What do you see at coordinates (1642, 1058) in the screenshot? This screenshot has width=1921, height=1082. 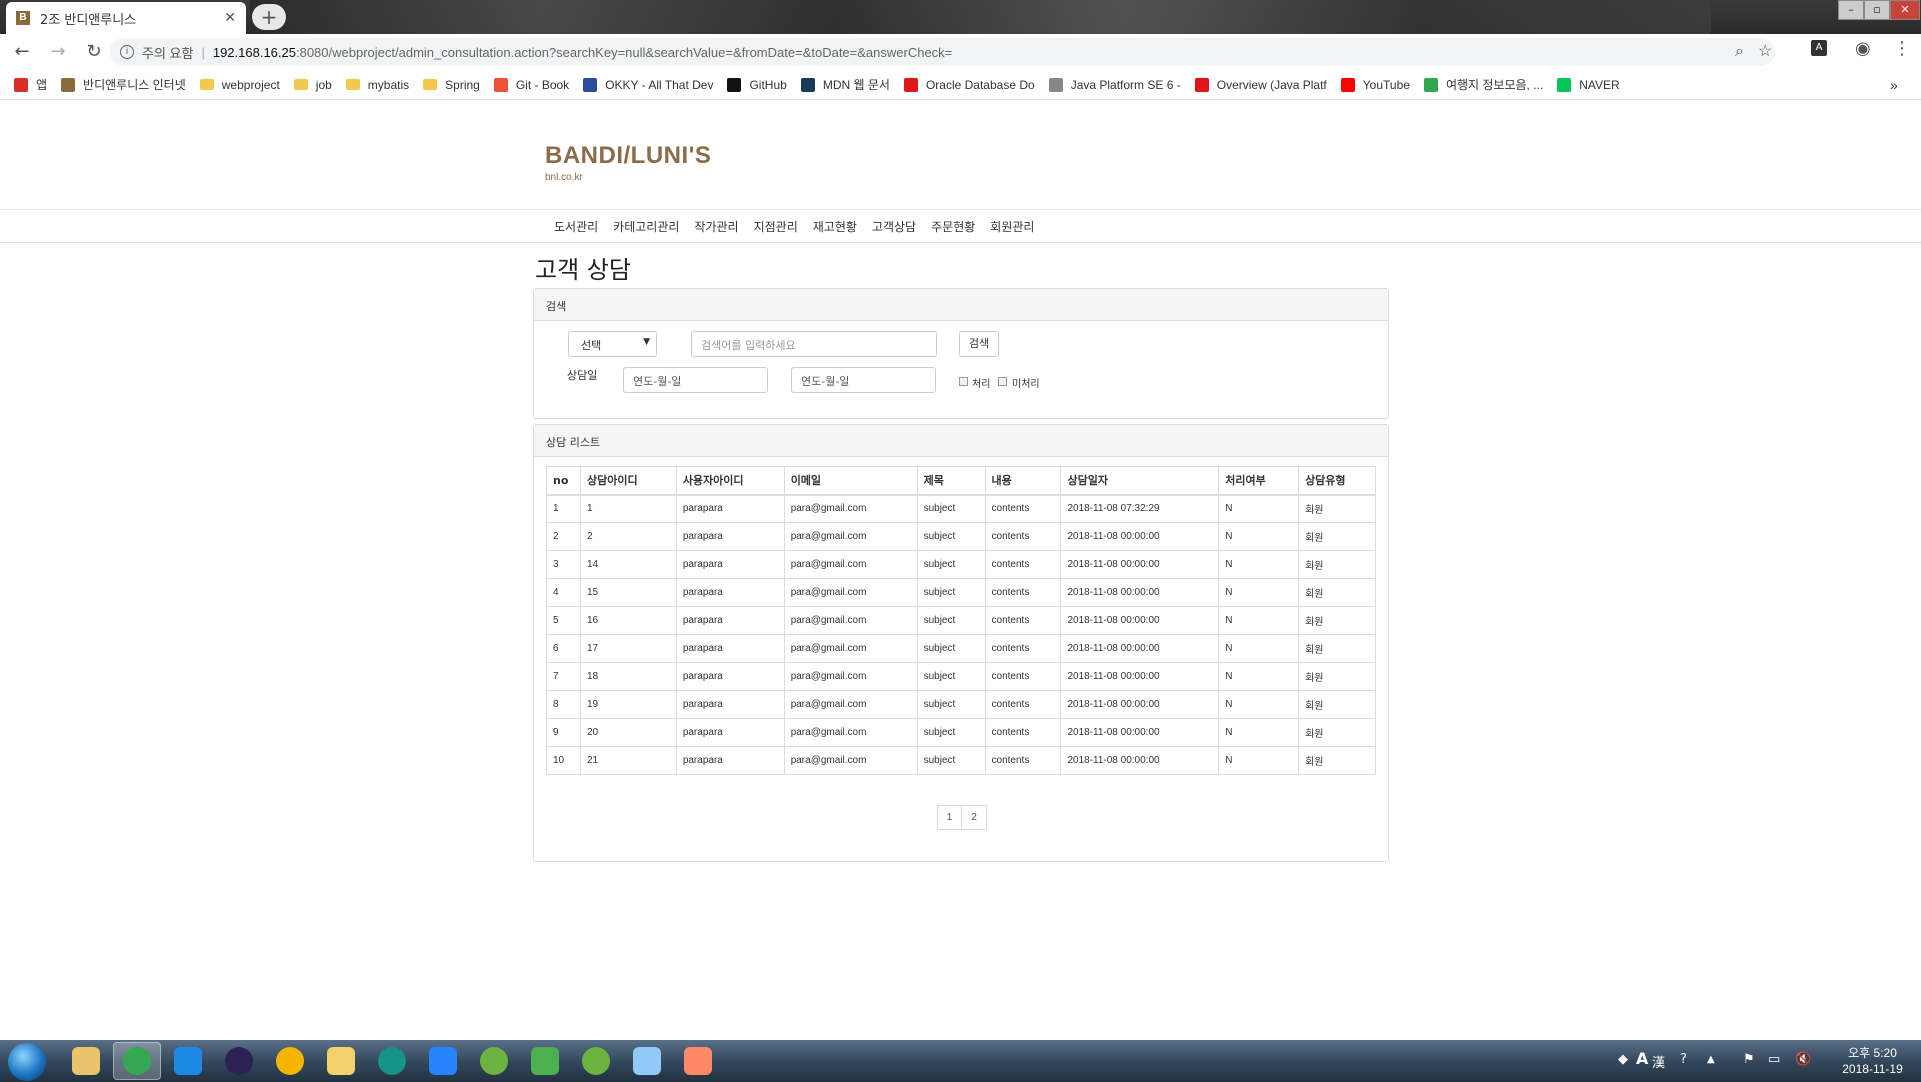 I see `ime-mode-icon: A` at bounding box center [1642, 1058].